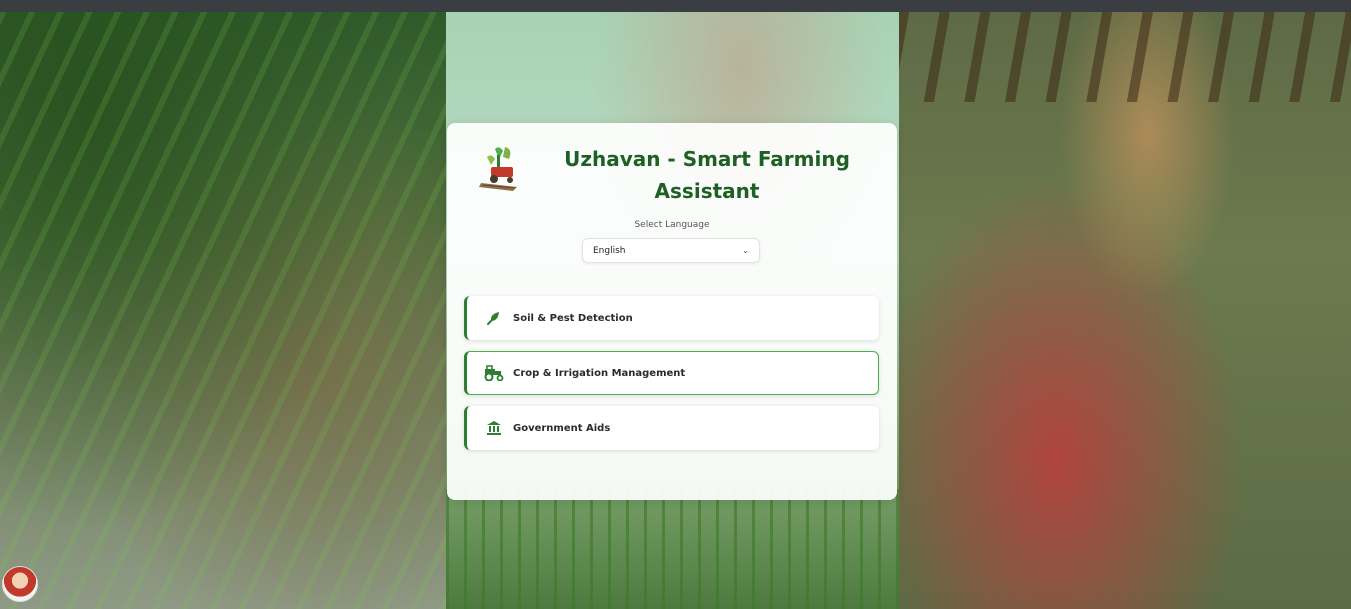 This screenshot has width=1351, height=609. I want to click on option-label: Crop & Irrigation Management, so click(599, 373).